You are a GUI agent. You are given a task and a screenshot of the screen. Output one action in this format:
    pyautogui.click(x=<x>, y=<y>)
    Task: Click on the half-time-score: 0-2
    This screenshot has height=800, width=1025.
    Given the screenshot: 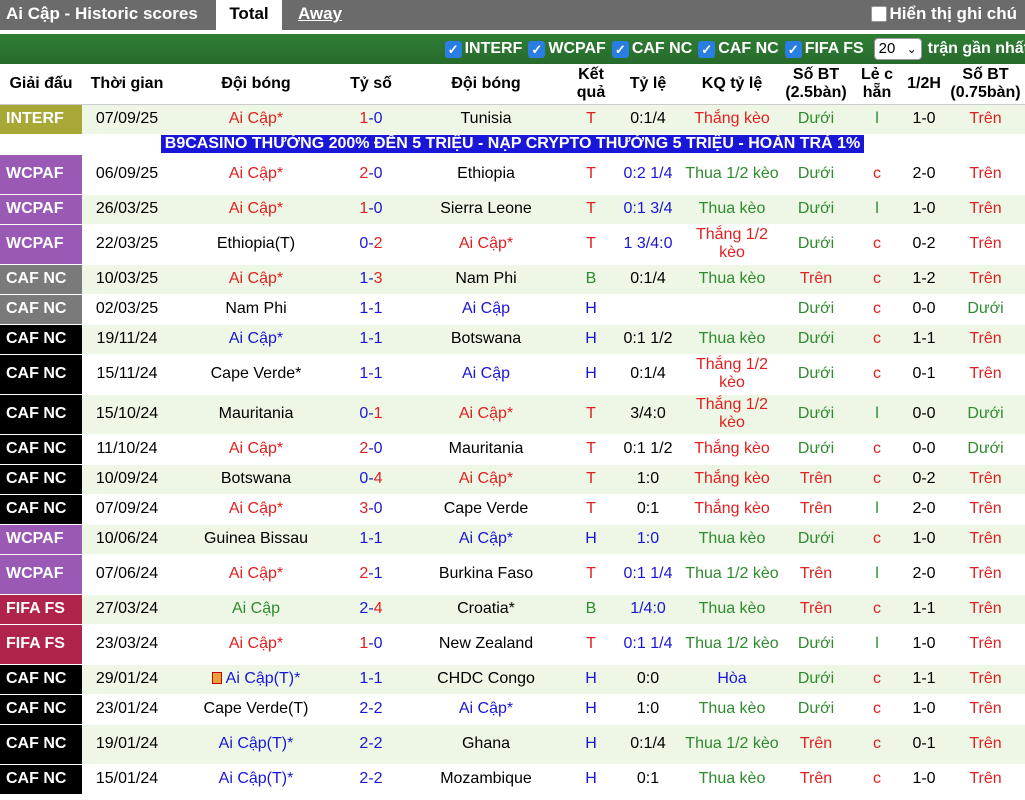 What is the action you would take?
    pyautogui.click(x=924, y=479)
    